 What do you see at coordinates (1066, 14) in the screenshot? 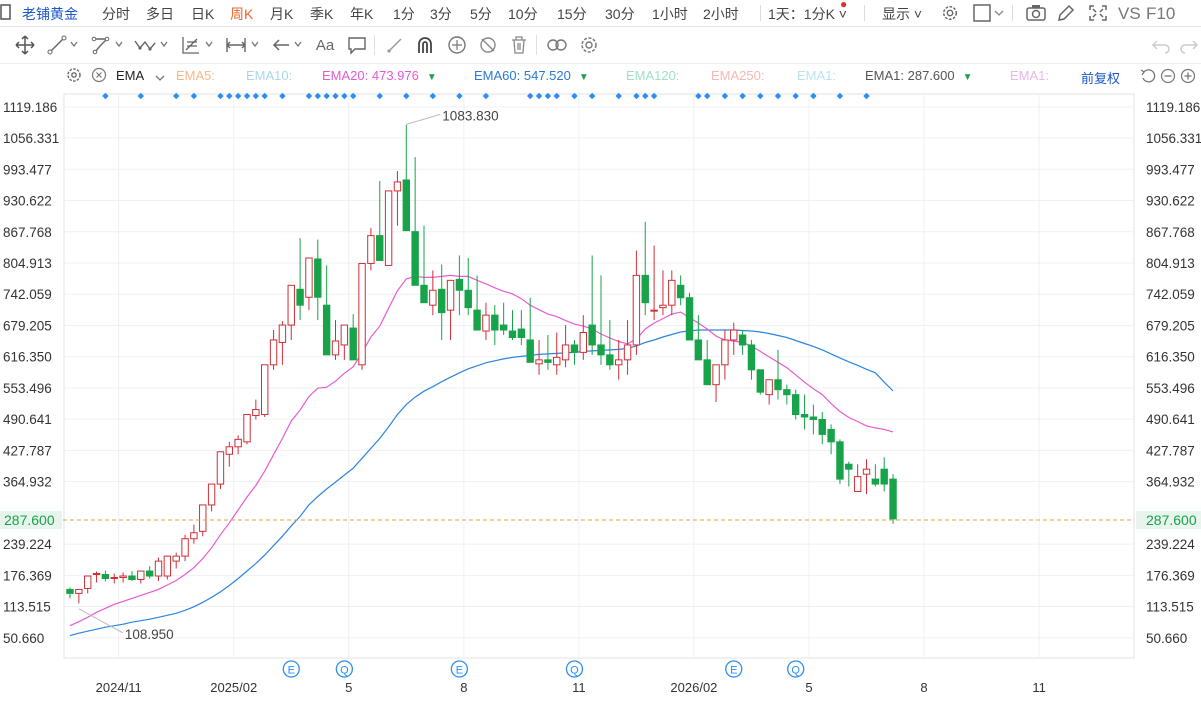
I see `pencil-icon` at bounding box center [1066, 14].